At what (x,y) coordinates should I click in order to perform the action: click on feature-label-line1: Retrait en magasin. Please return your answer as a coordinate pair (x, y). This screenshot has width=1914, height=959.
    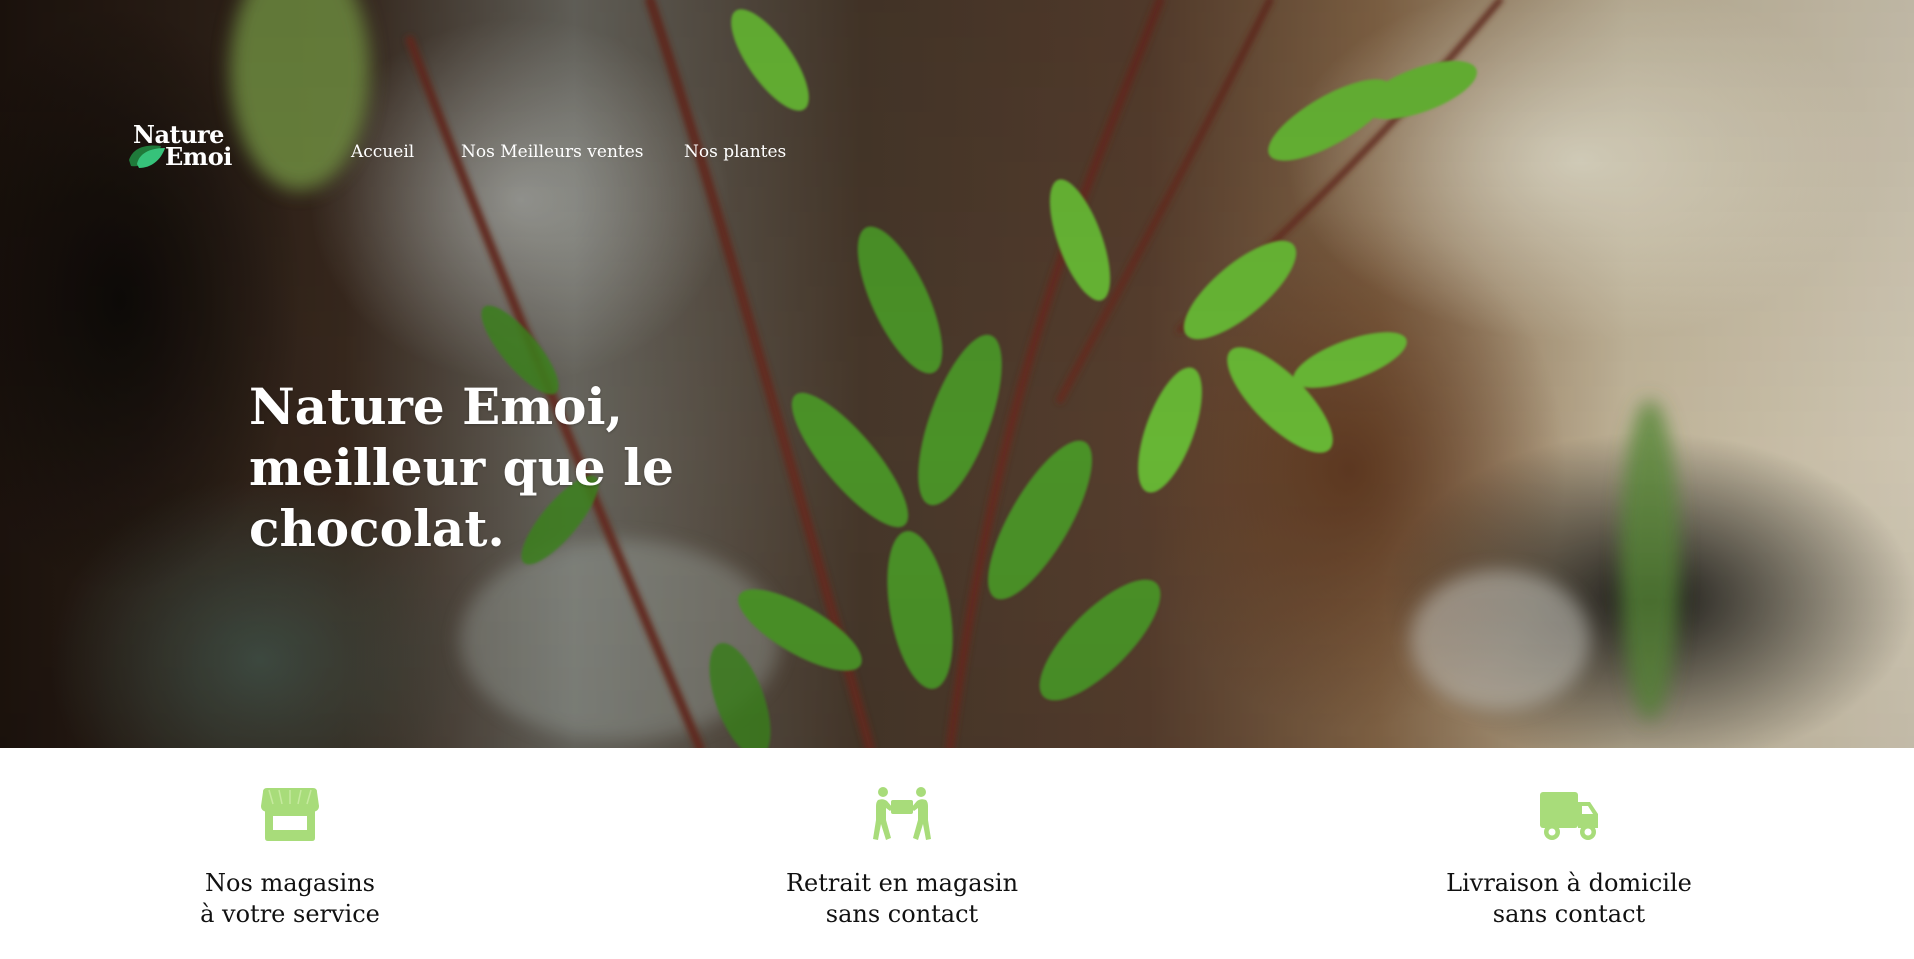
    Looking at the image, I should click on (902, 883).